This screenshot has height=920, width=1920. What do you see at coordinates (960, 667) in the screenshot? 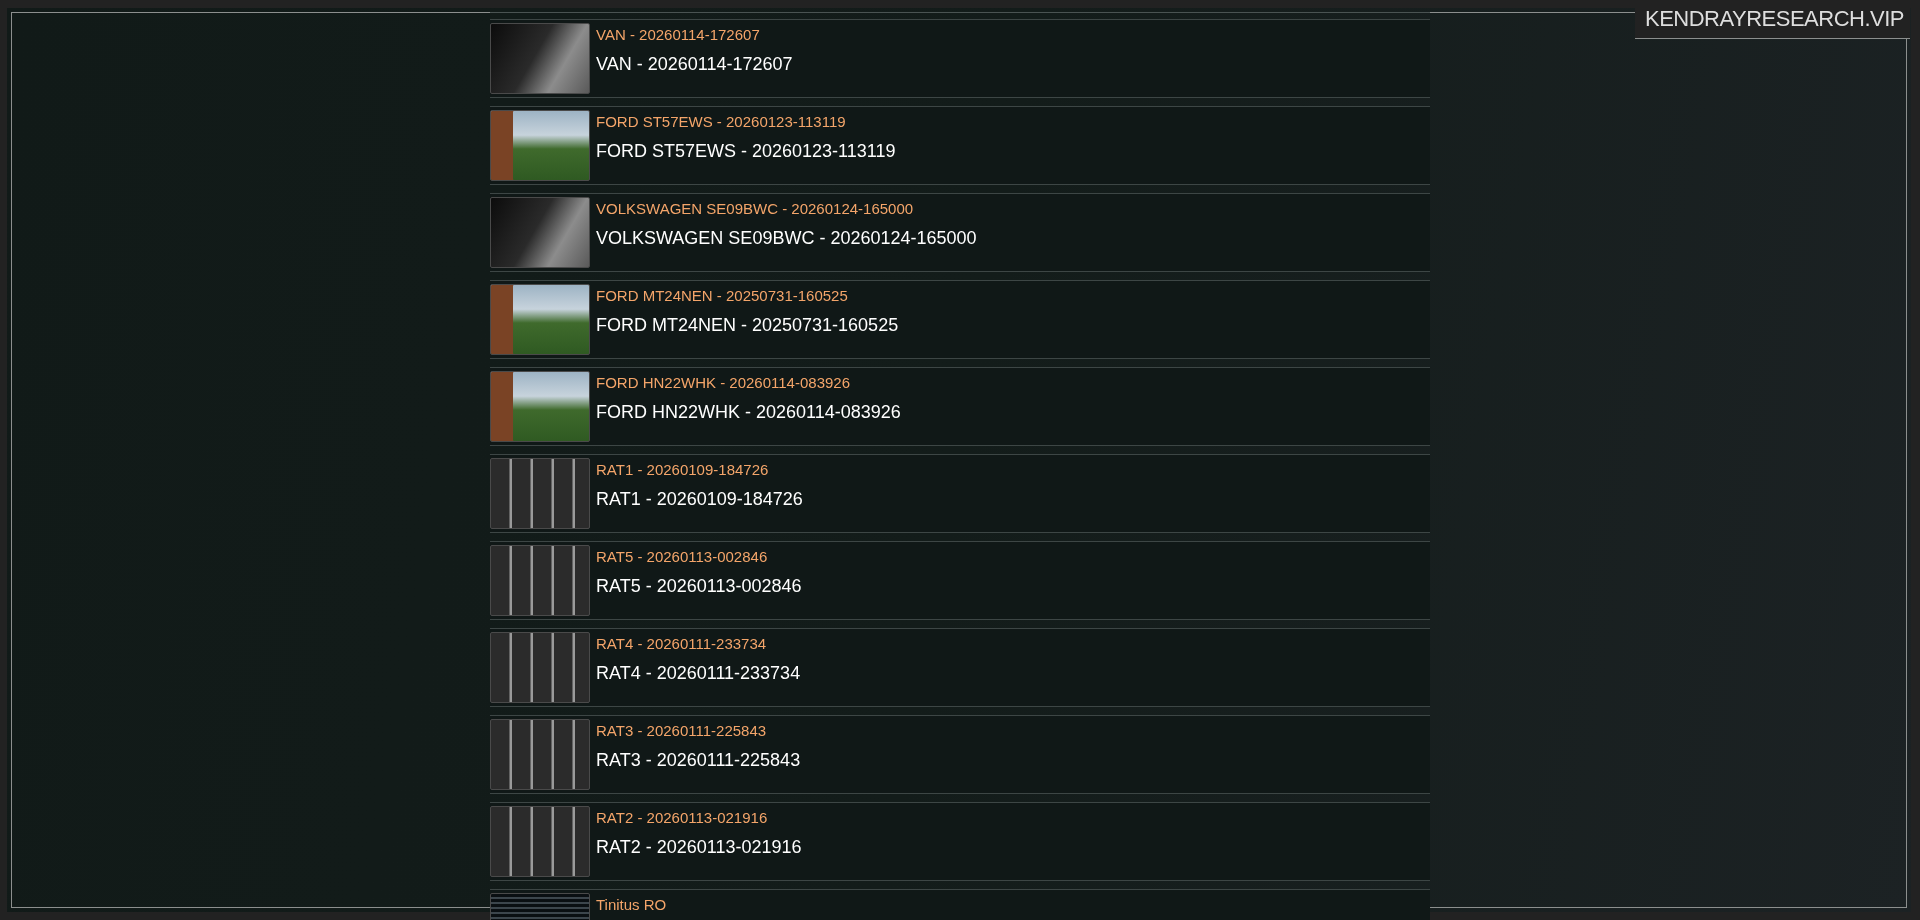
I see `recording-row: RAT4 - 20260111-233734 RAT4 - 20260111-233734` at bounding box center [960, 667].